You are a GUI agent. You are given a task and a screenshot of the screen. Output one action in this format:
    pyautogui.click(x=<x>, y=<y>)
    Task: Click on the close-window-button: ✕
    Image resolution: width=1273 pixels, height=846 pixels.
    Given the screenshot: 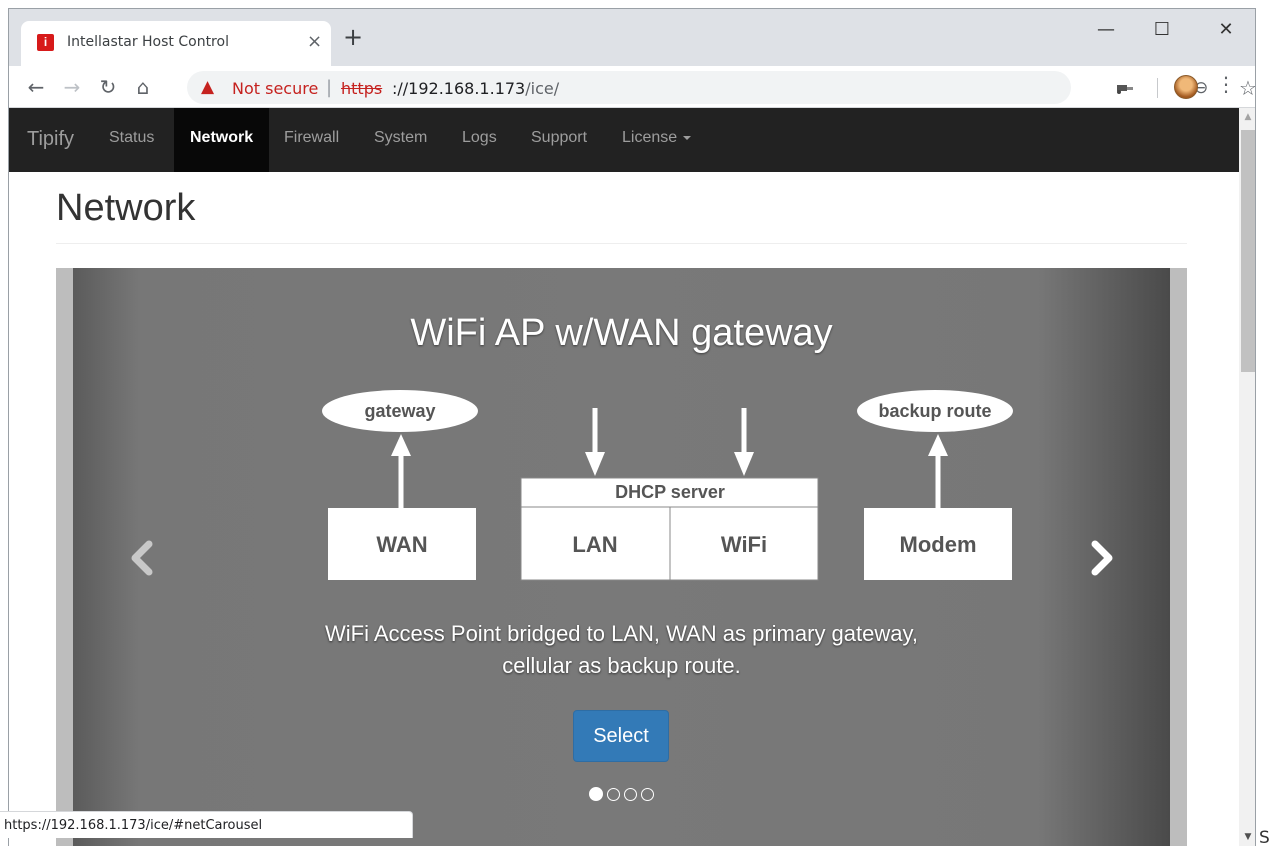 What is the action you would take?
    pyautogui.click(x=1226, y=30)
    